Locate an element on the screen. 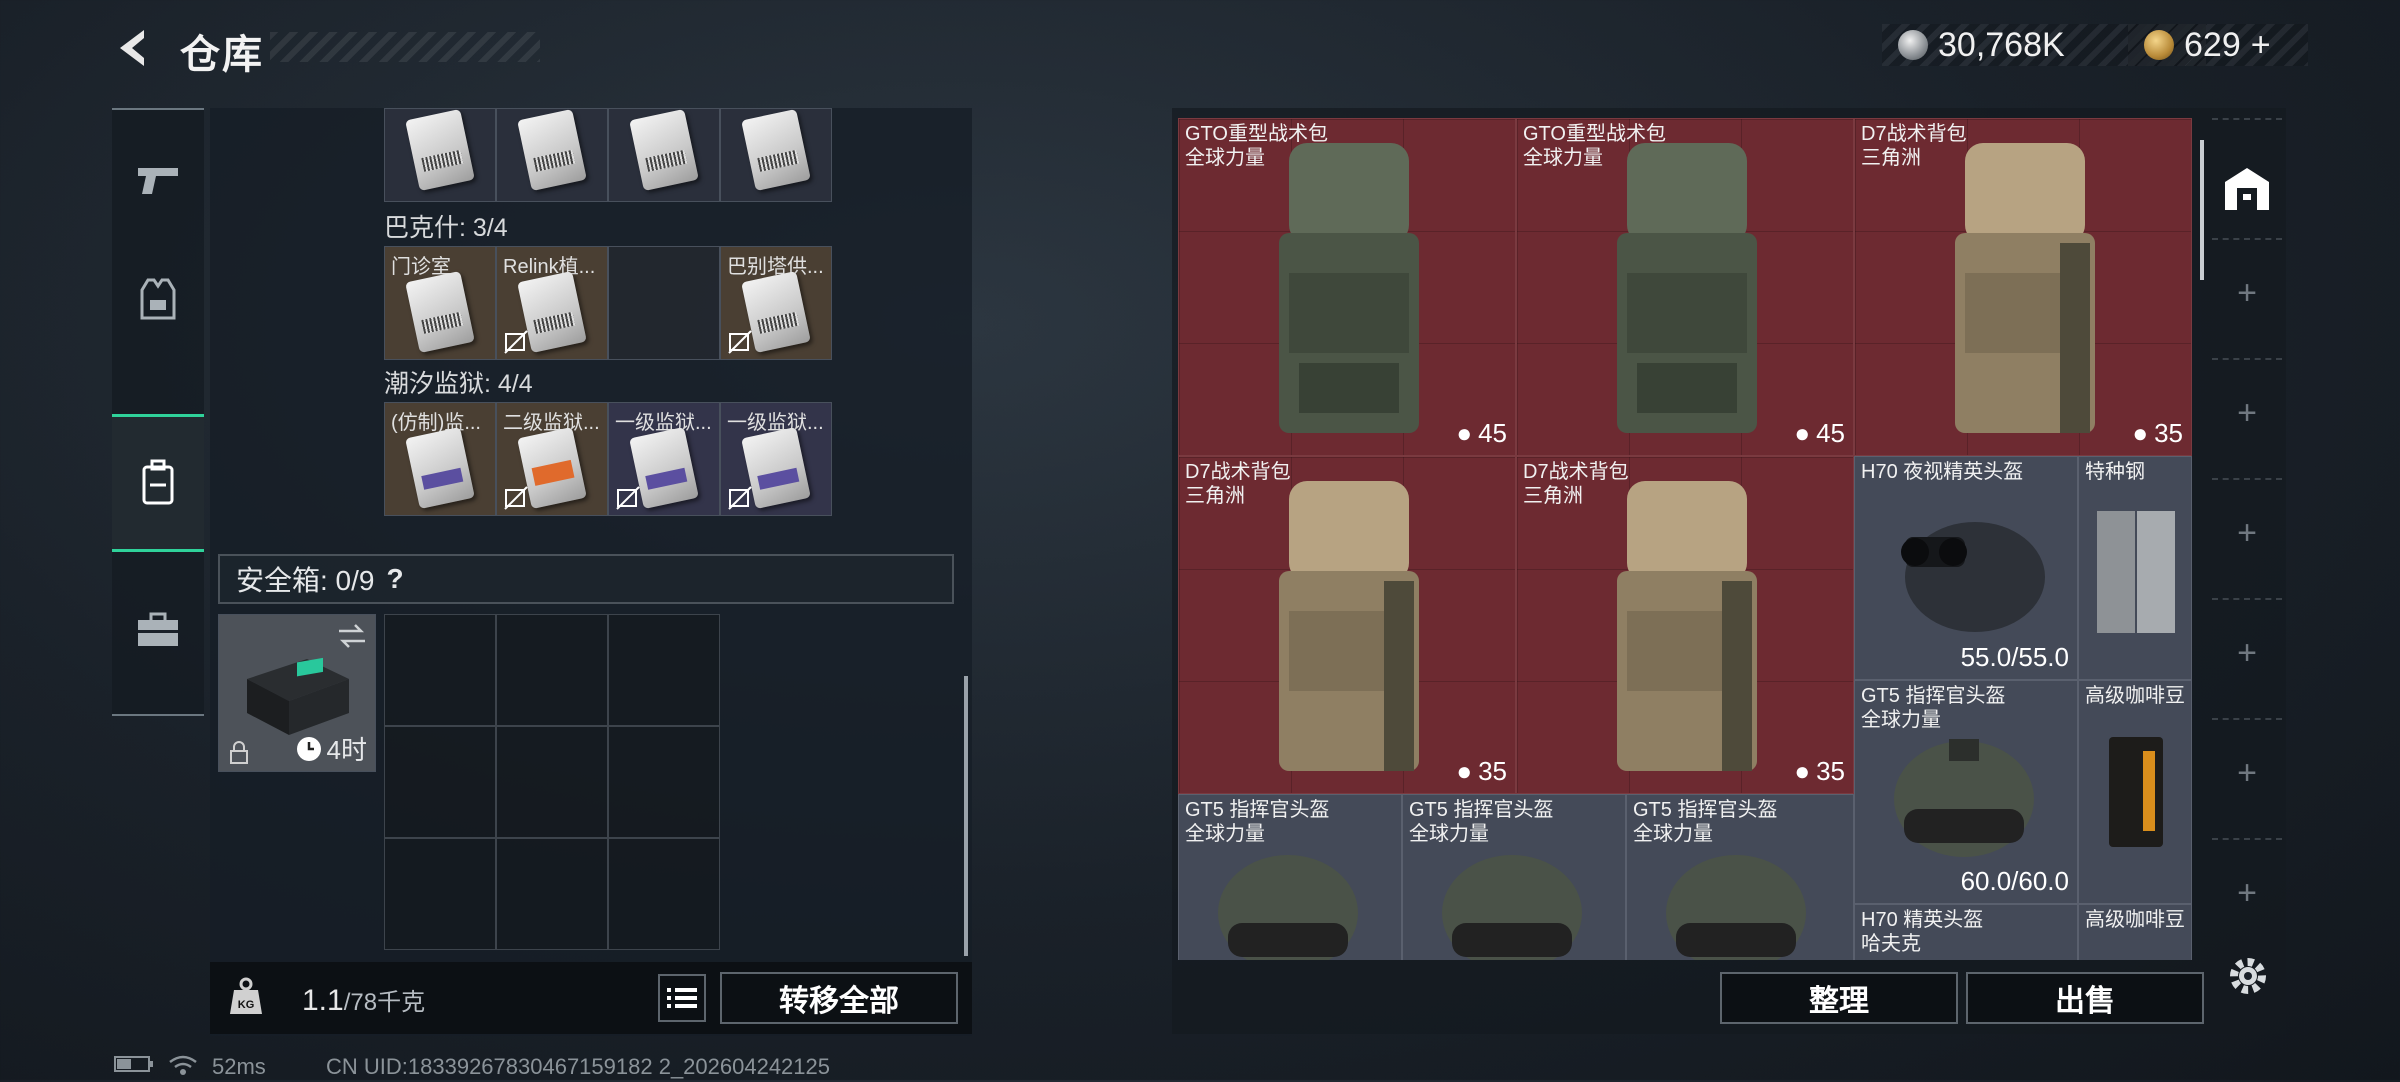  item-h70-helmet: H70 精英头盔 哈夫克 is located at coordinates (1966, 932).